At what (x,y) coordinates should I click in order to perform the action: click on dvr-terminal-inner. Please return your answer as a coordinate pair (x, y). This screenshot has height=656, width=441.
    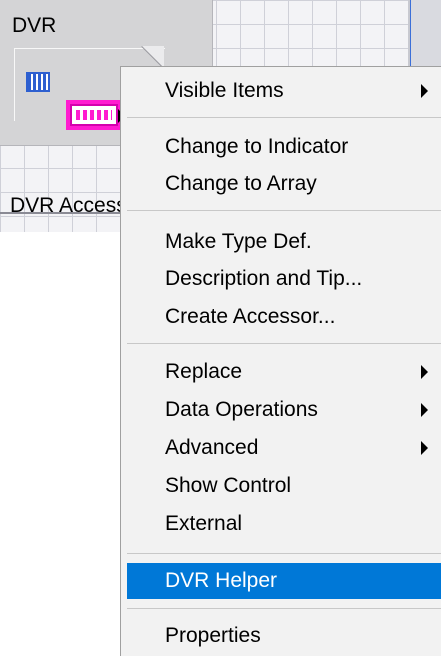
    Looking at the image, I should click on (94, 115).